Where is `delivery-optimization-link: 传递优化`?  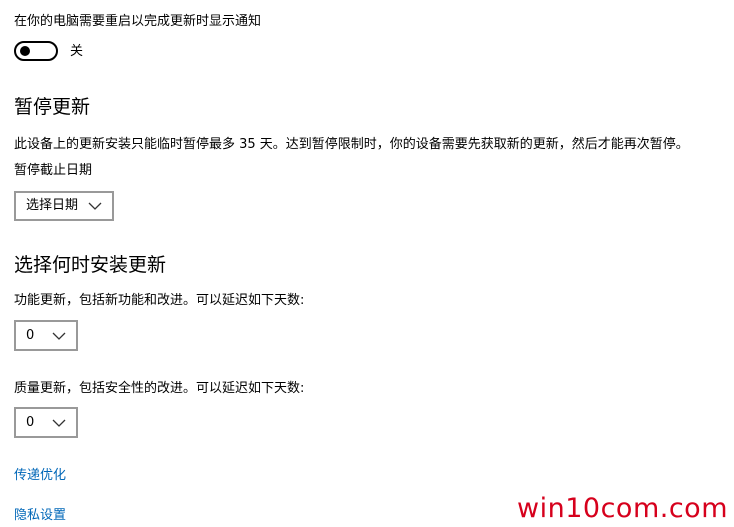
delivery-optimization-link: 传递优化 is located at coordinates (40, 476).